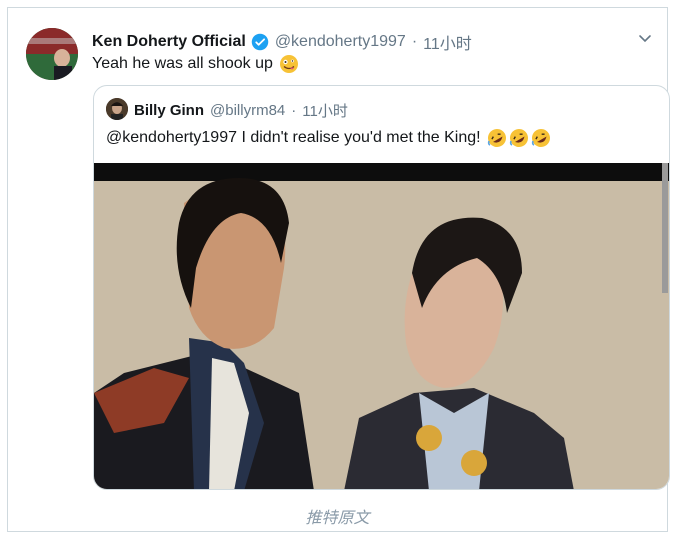 The height and width of the screenshot is (538, 675). What do you see at coordinates (52, 54) in the screenshot?
I see `author-avatar` at bounding box center [52, 54].